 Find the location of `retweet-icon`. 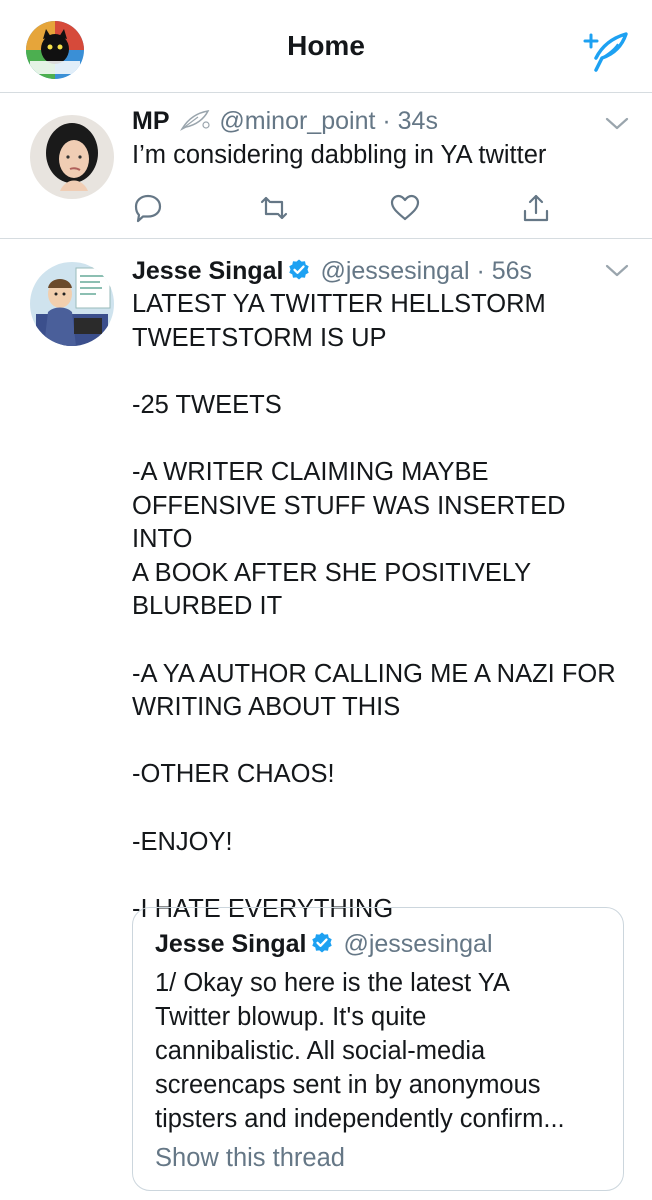

retweet-icon is located at coordinates (274, 208).